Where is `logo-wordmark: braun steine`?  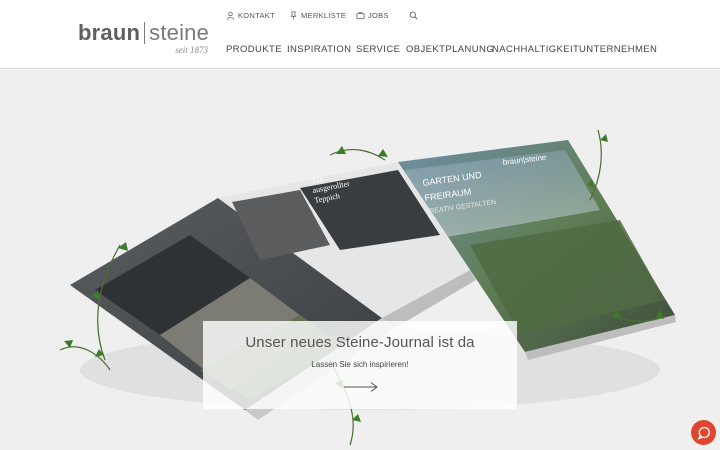 logo-wordmark: braun steine is located at coordinates (144, 32).